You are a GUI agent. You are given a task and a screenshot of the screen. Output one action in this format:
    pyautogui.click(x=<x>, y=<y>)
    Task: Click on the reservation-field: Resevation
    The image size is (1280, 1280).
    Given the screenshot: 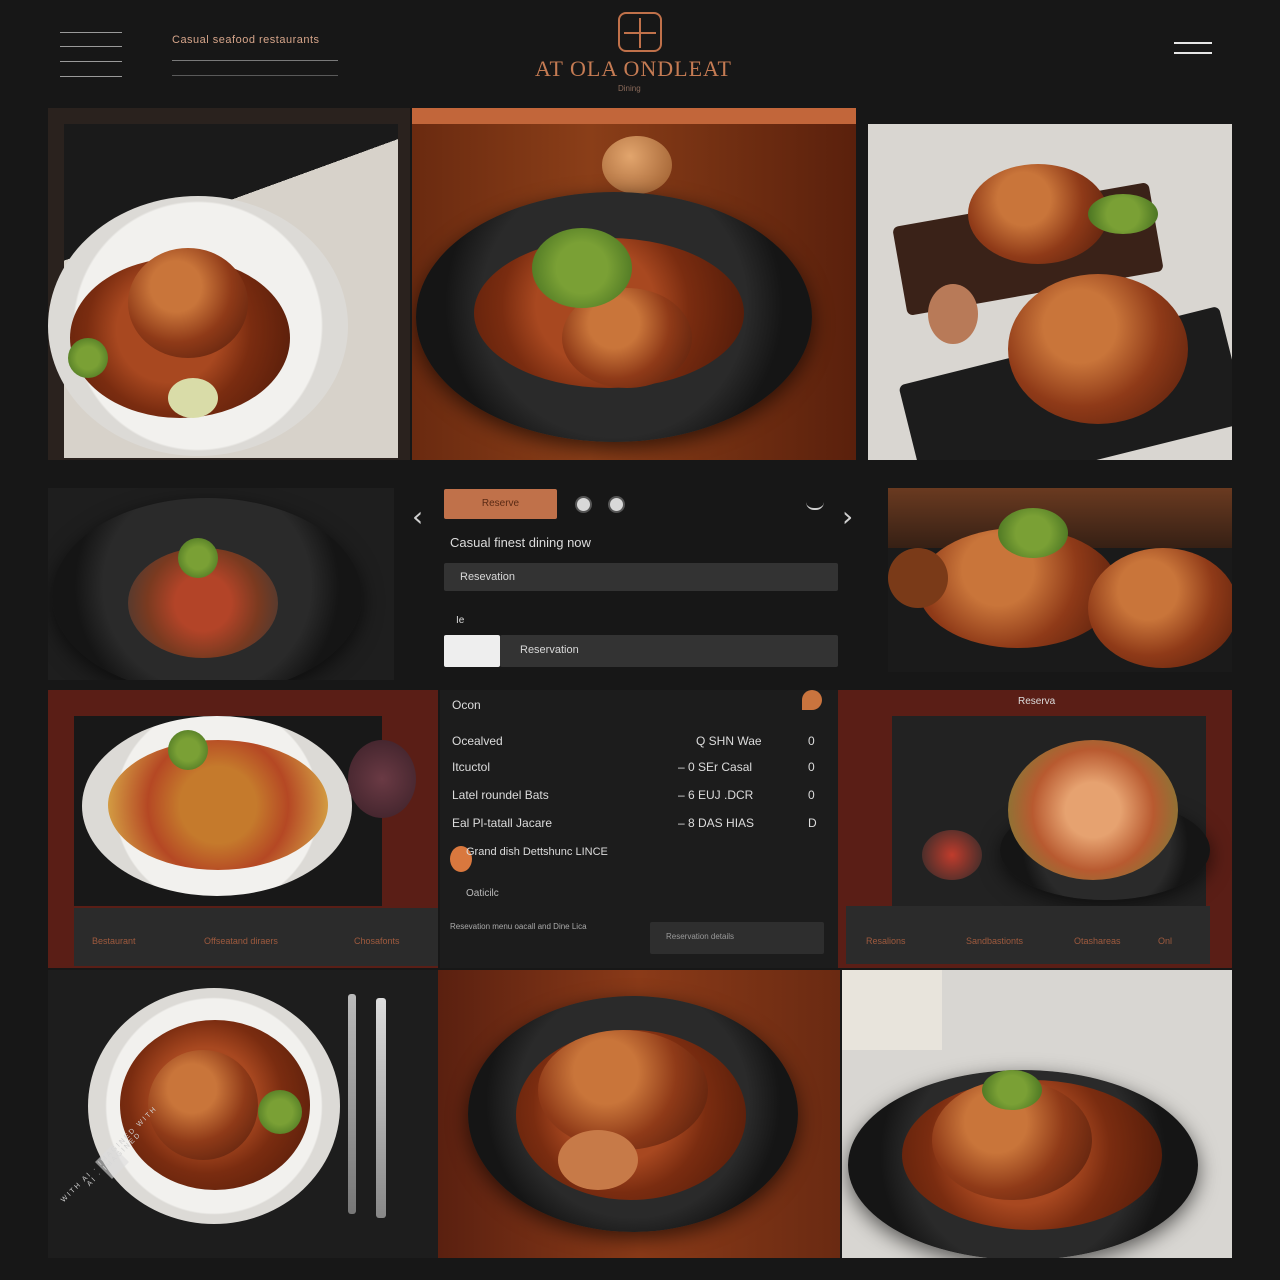 What is the action you would take?
    pyautogui.click(x=641, y=577)
    